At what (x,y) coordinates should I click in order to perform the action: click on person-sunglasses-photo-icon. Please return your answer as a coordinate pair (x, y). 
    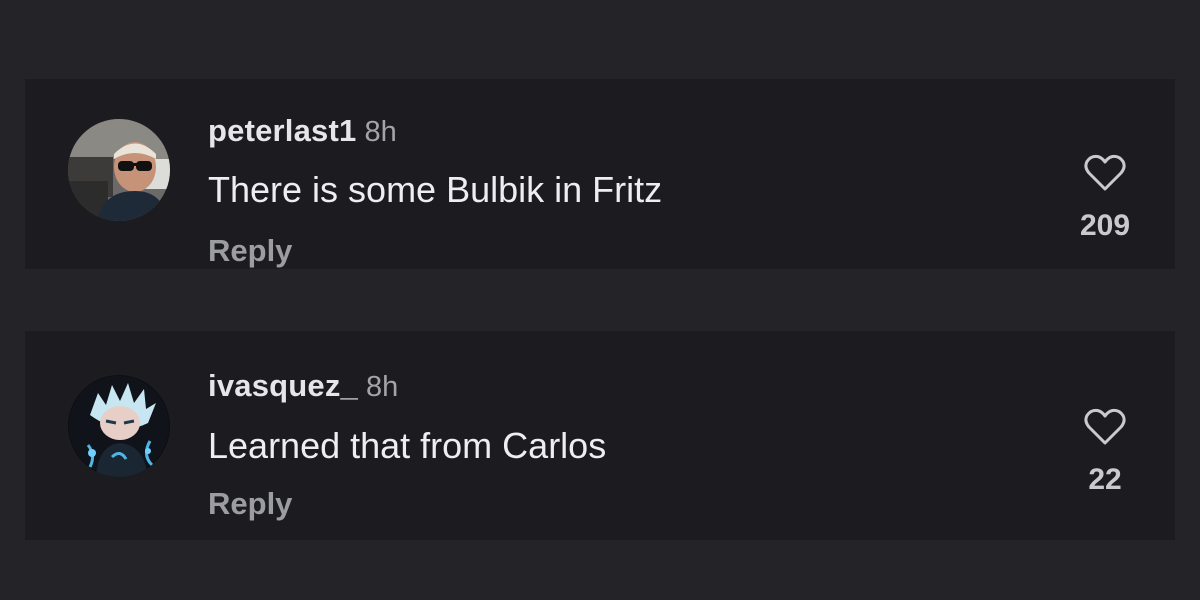
    Looking at the image, I should click on (119, 170).